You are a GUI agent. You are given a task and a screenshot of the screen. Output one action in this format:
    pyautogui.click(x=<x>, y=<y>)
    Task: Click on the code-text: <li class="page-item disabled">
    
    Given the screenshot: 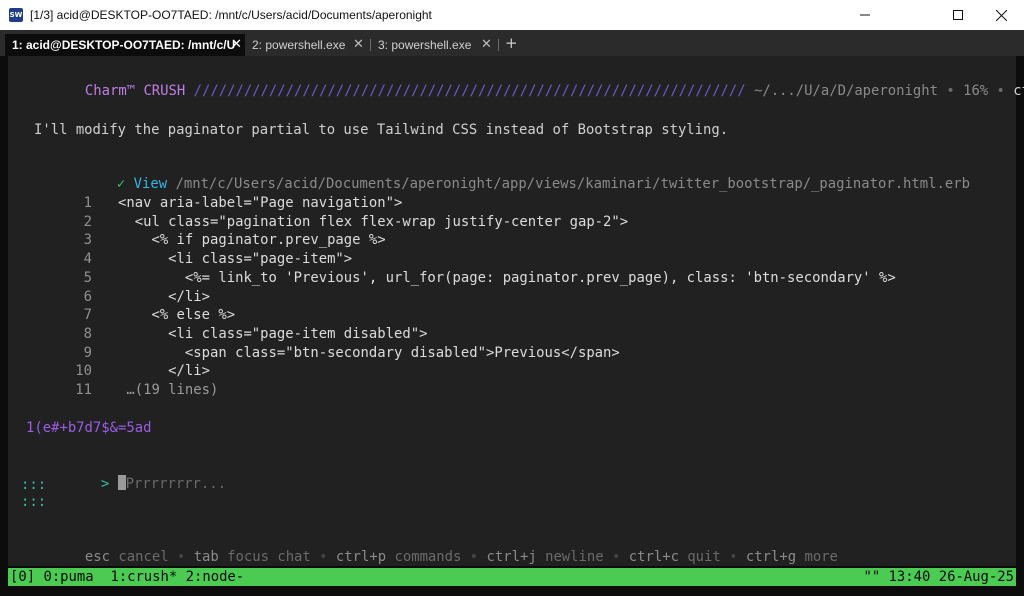 What is the action you would take?
    pyautogui.click(x=273, y=333)
    